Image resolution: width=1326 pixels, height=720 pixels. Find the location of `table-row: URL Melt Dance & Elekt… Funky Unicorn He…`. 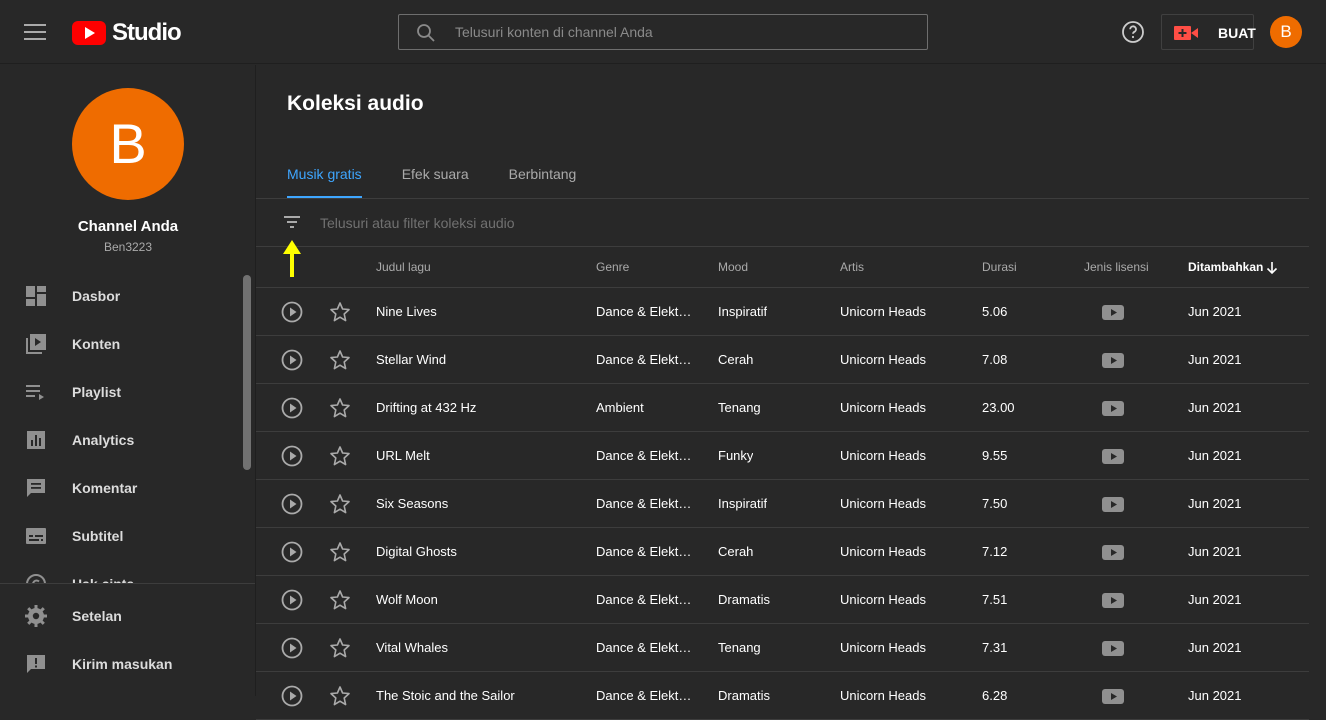

table-row: URL Melt Dance & Elekt… Funky Unicorn He… is located at coordinates (782, 456).